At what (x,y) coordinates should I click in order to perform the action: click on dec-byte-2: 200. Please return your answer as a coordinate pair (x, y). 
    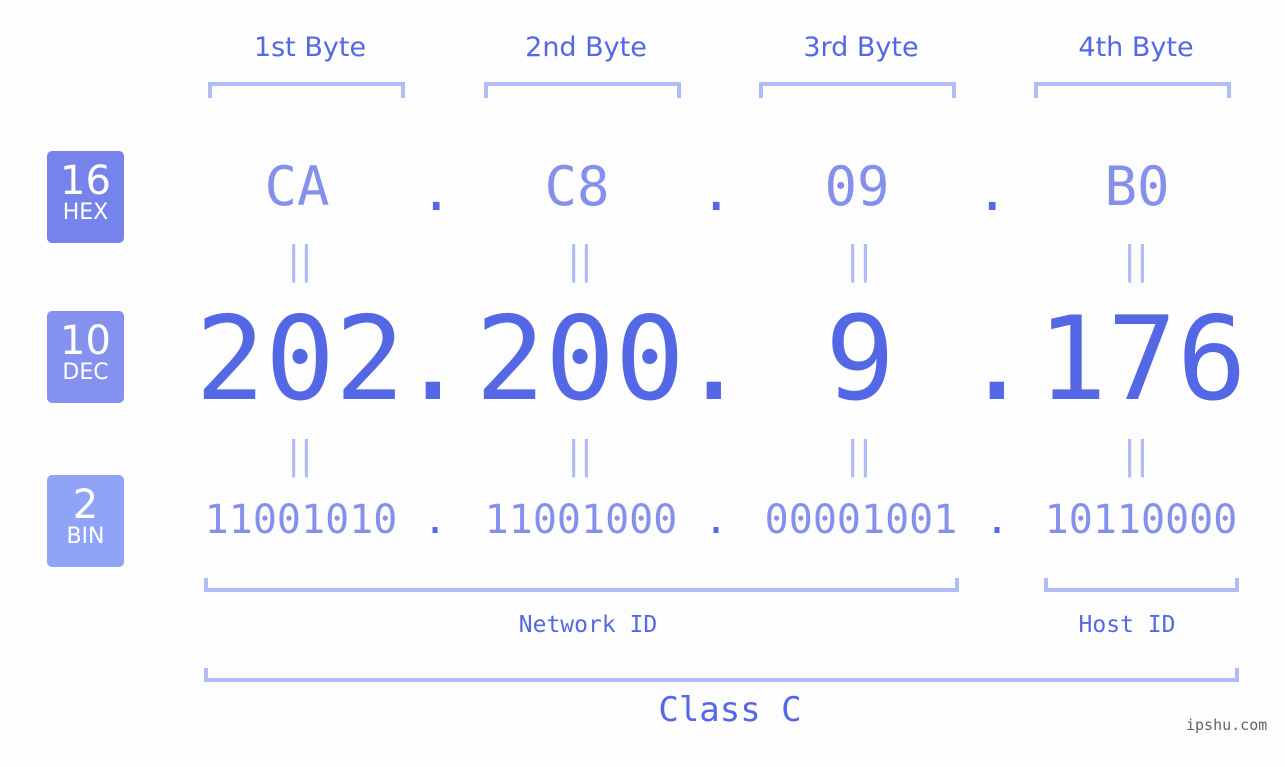
    Looking at the image, I should click on (580, 359).